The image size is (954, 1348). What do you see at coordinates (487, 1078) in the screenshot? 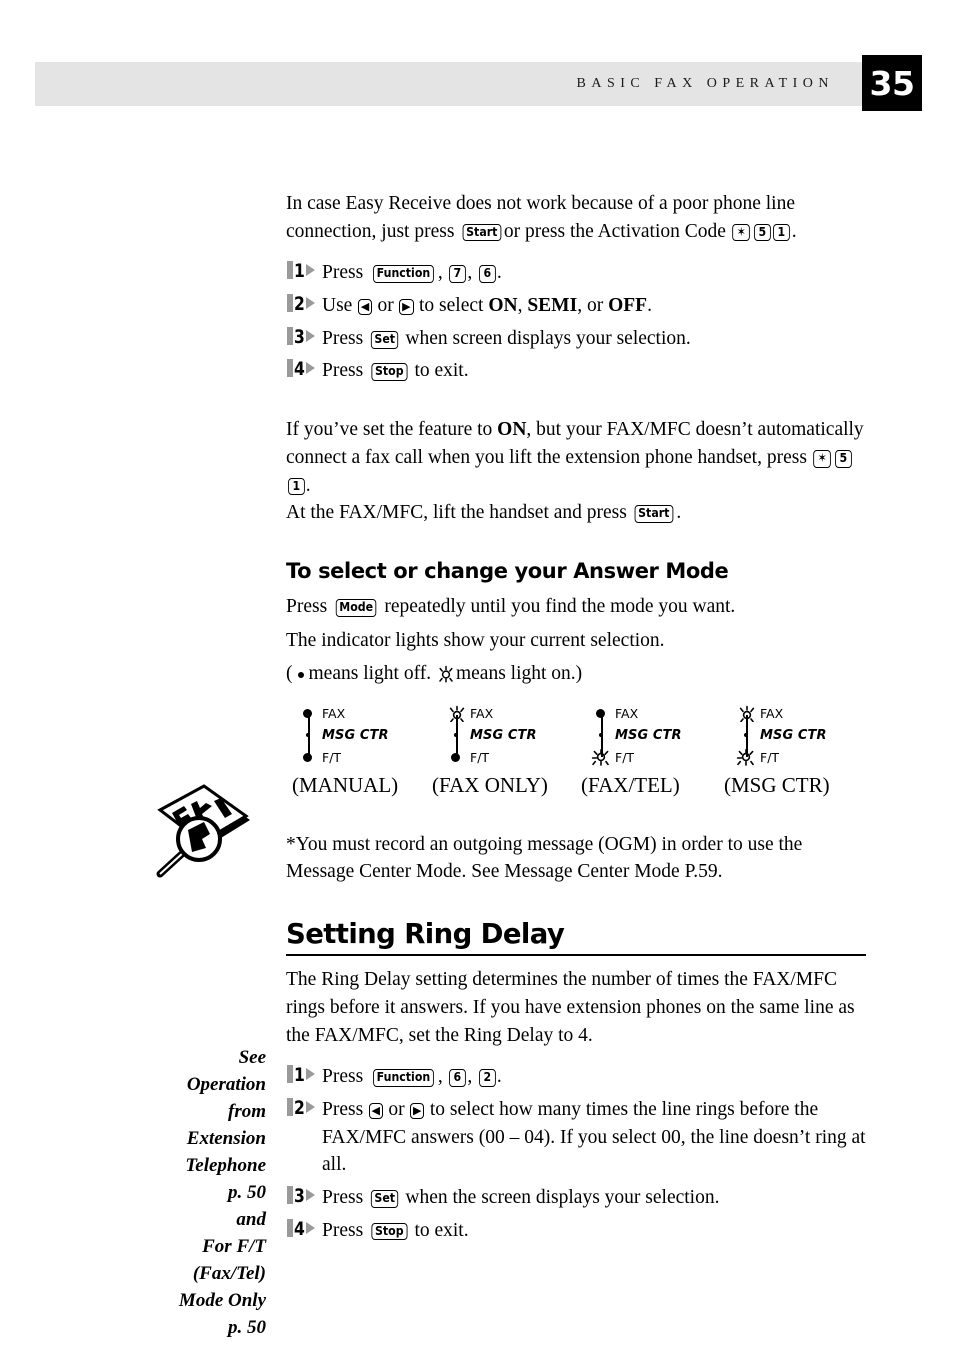
I see `key-2: 2` at bounding box center [487, 1078].